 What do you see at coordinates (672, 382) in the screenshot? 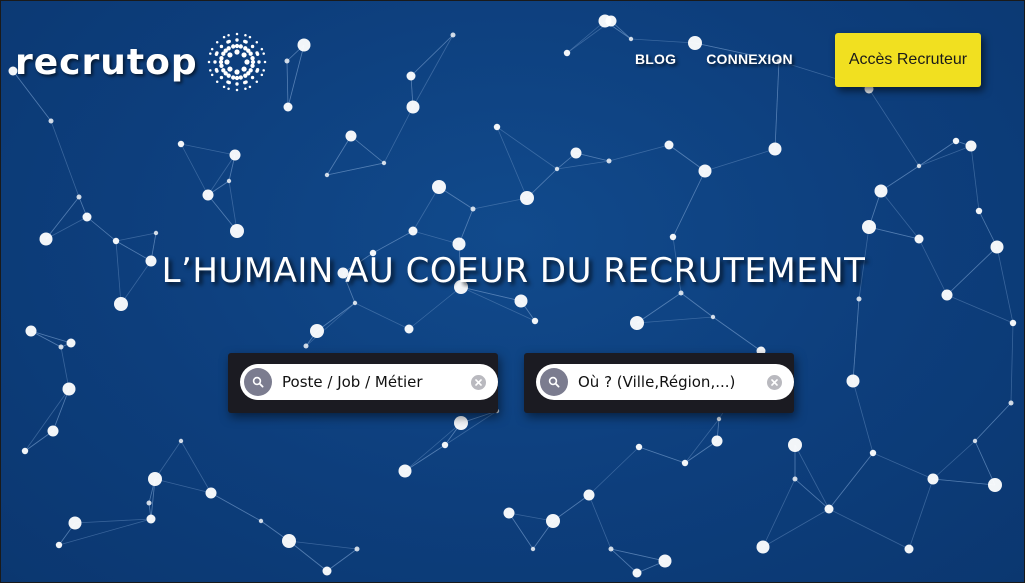
I see `location-search-input` at bounding box center [672, 382].